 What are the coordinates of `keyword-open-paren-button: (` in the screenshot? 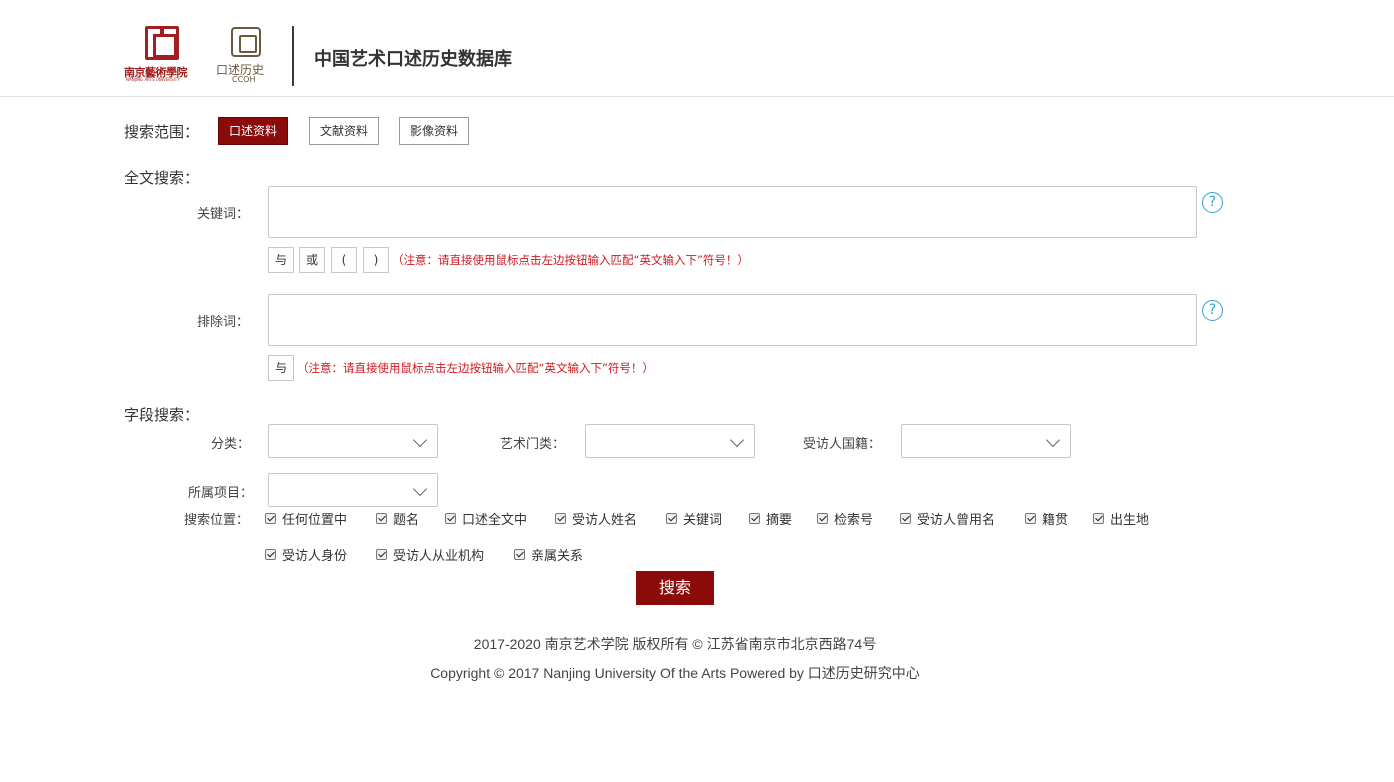 It's located at (344, 260).